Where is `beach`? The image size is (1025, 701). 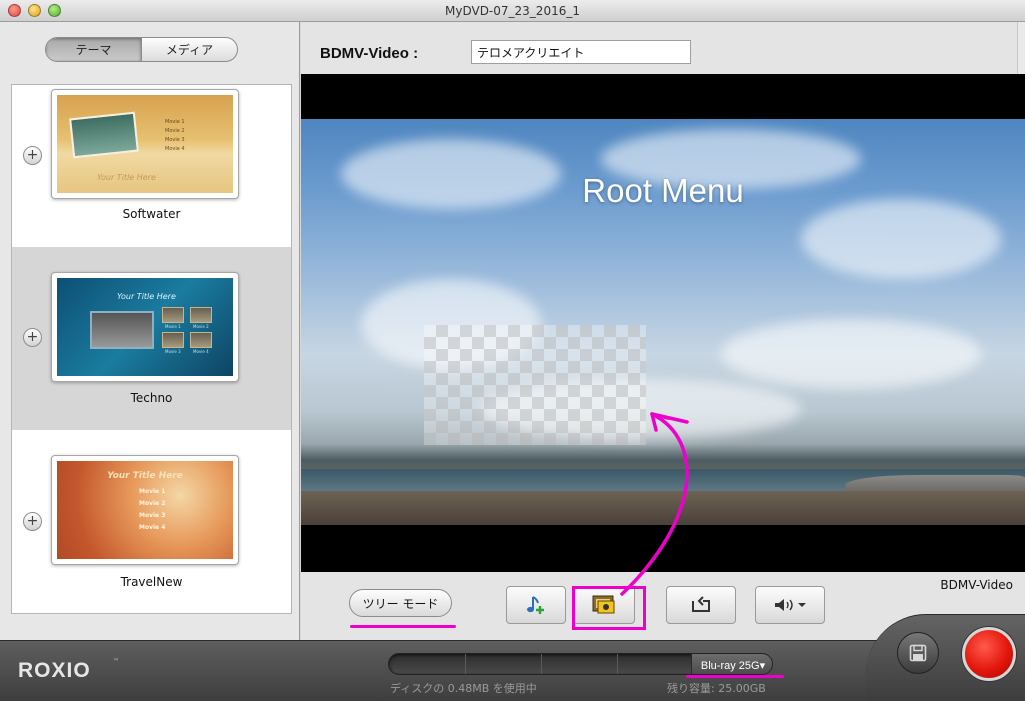 beach is located at coordinates (663, 508).